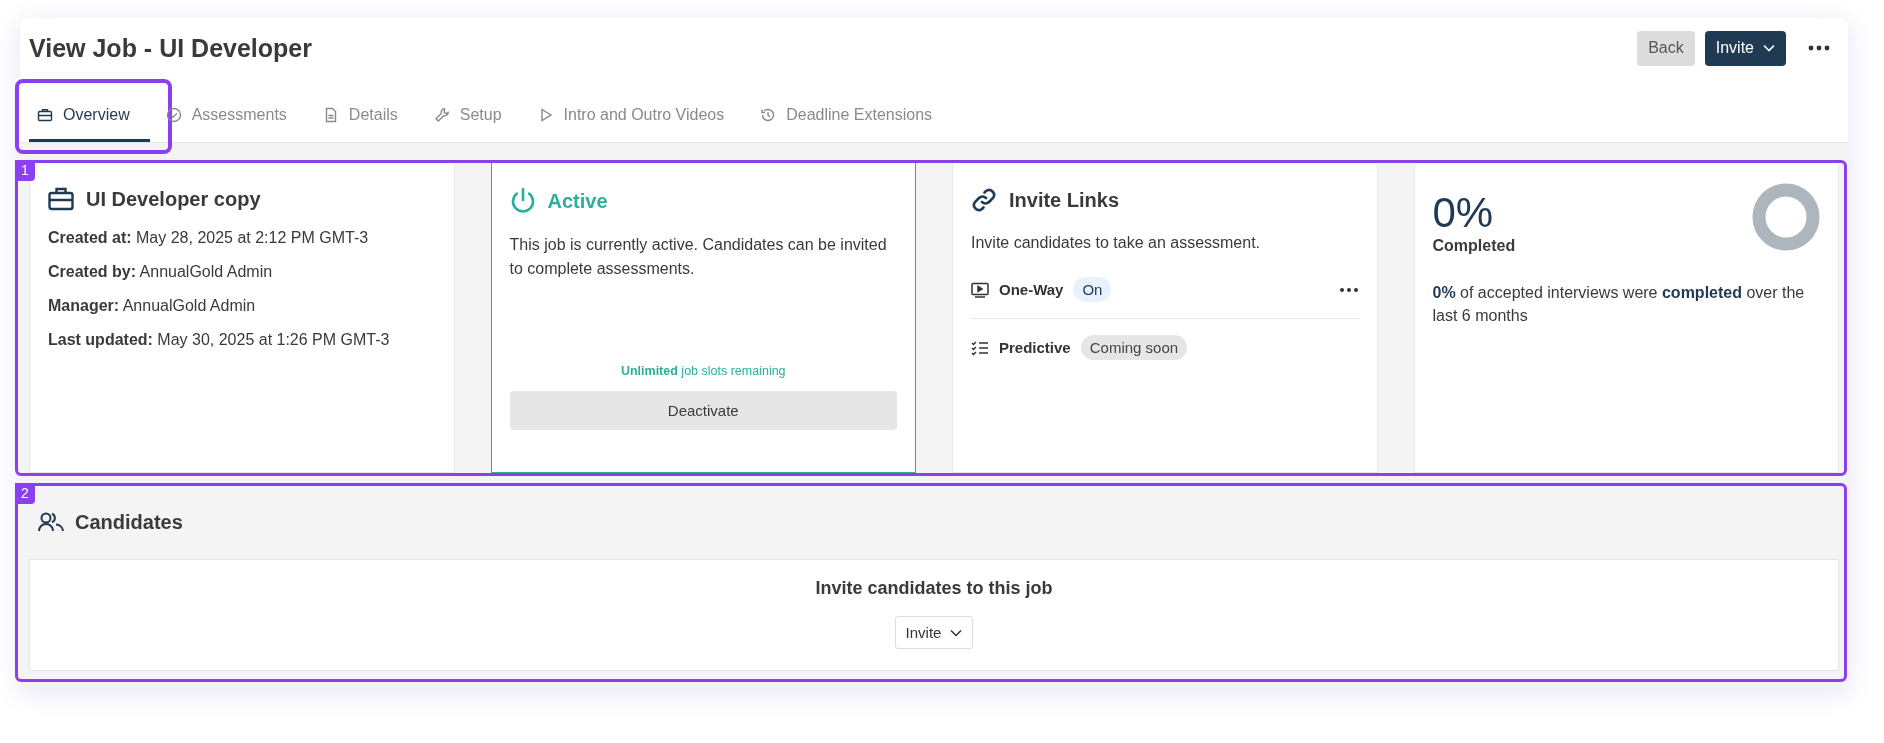  I want to click on detail-line: Last updated: May 30, 2025 at 1:26 PM GMT-3, so click(219, 340).